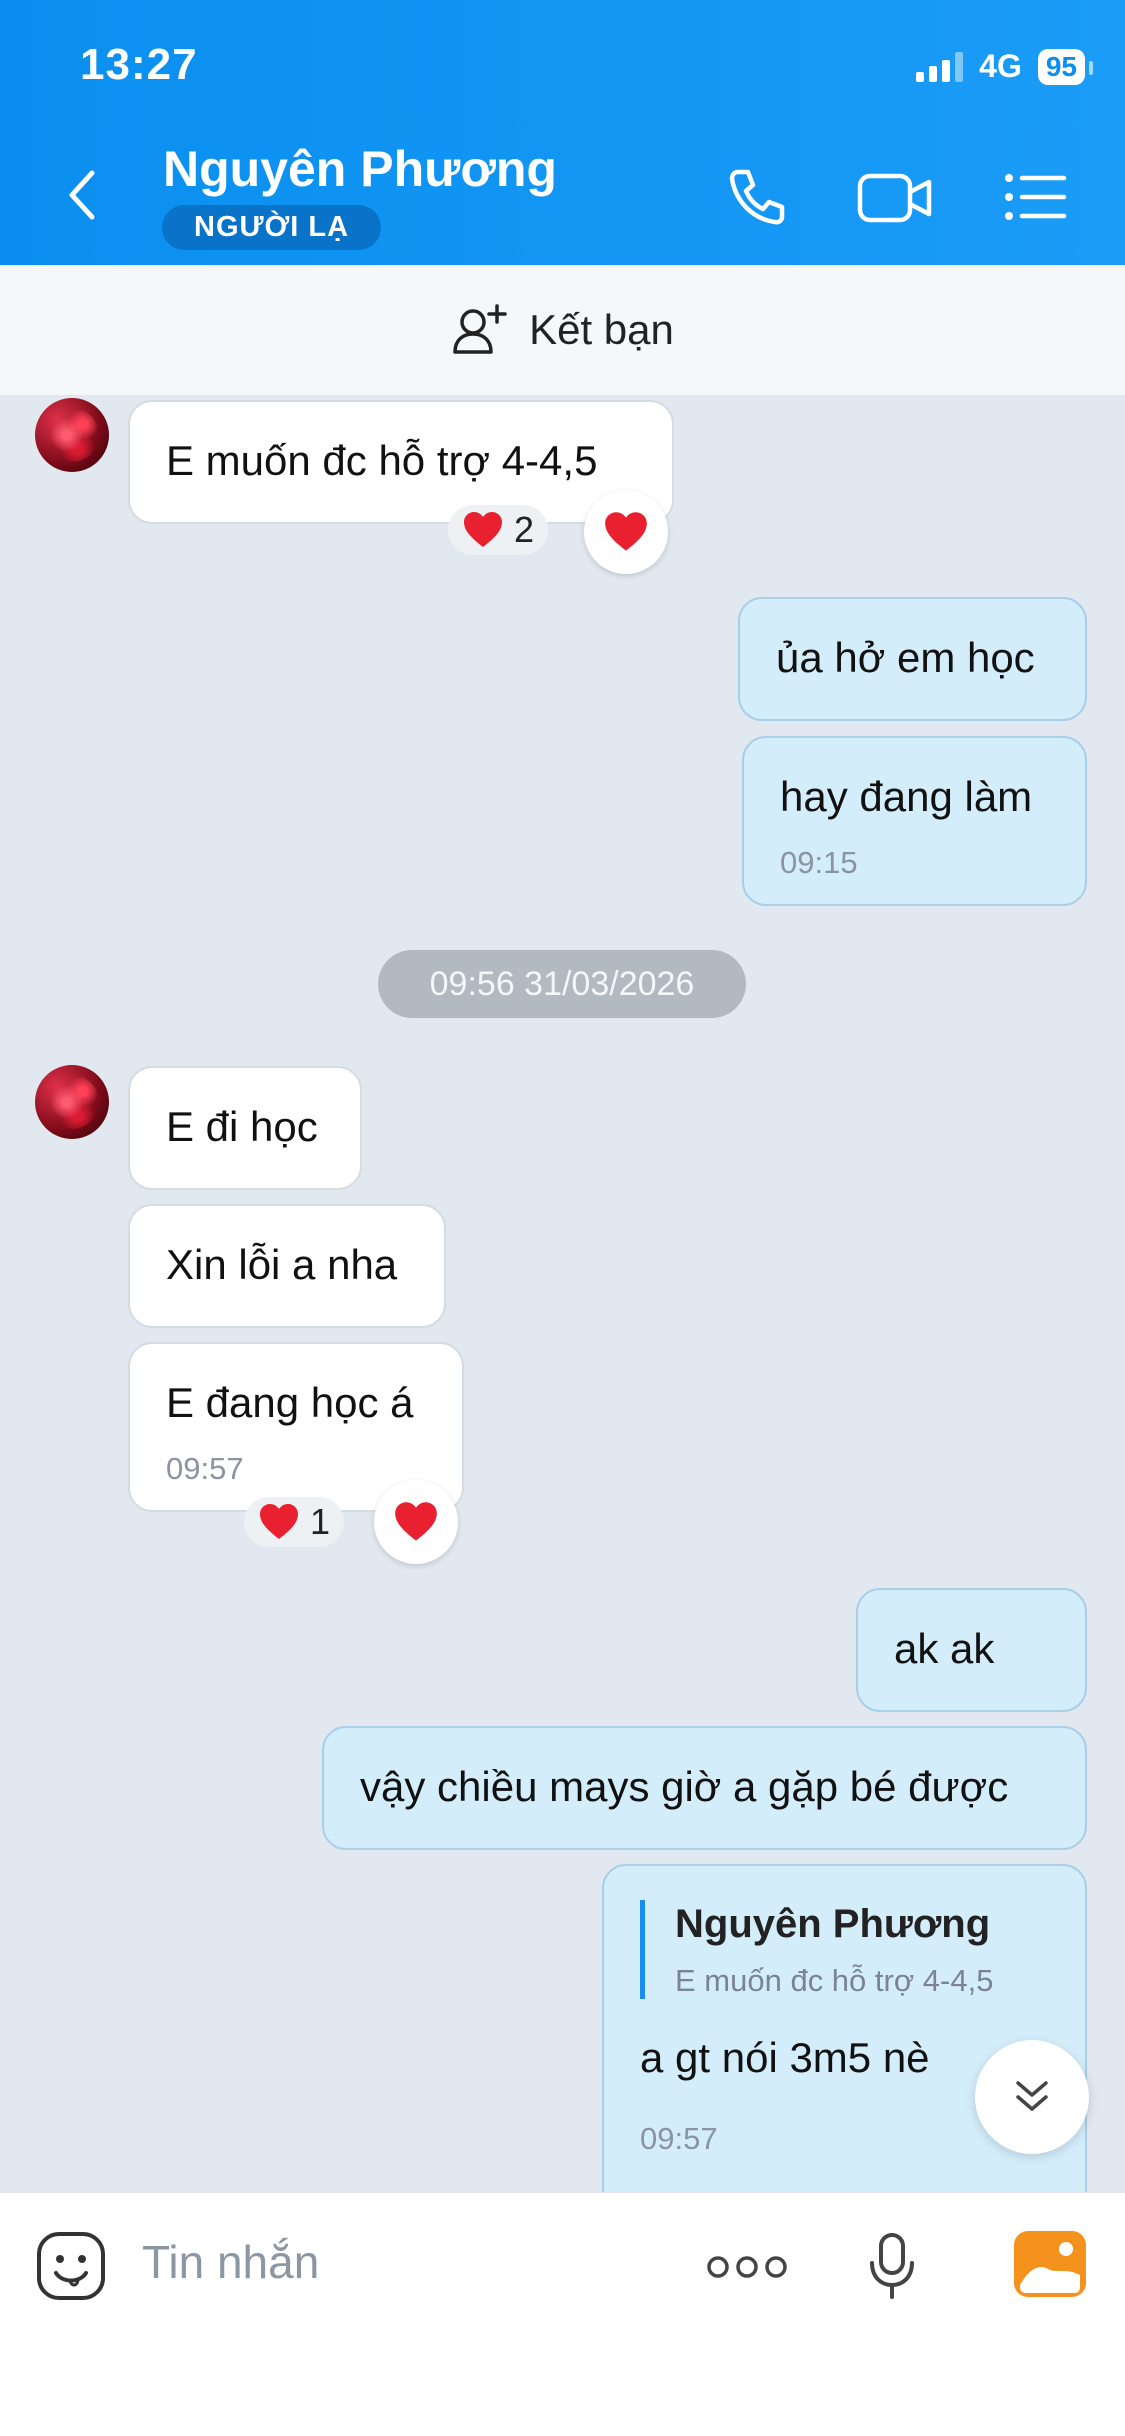  I want to click on stranger-badge: NGƯỜI LẠ, so click(272, 227).